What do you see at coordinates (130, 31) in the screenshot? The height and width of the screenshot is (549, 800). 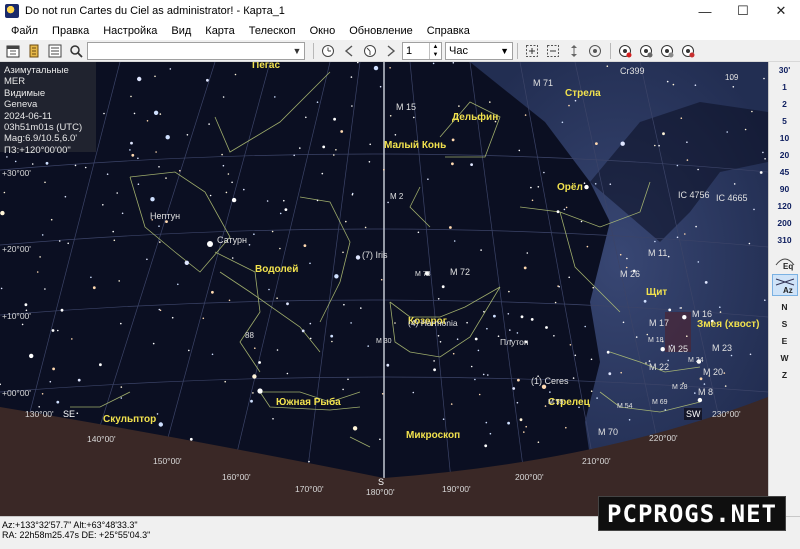 I see `menu-setup: Настройка` at bounding box center [130, 31].